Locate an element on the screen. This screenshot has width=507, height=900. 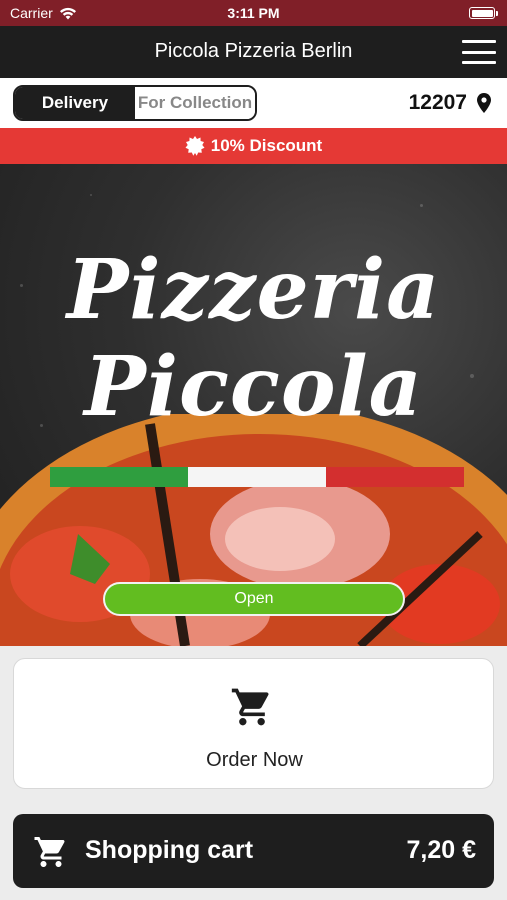
italian-flag-stripe is located at coordinates (257, 477).